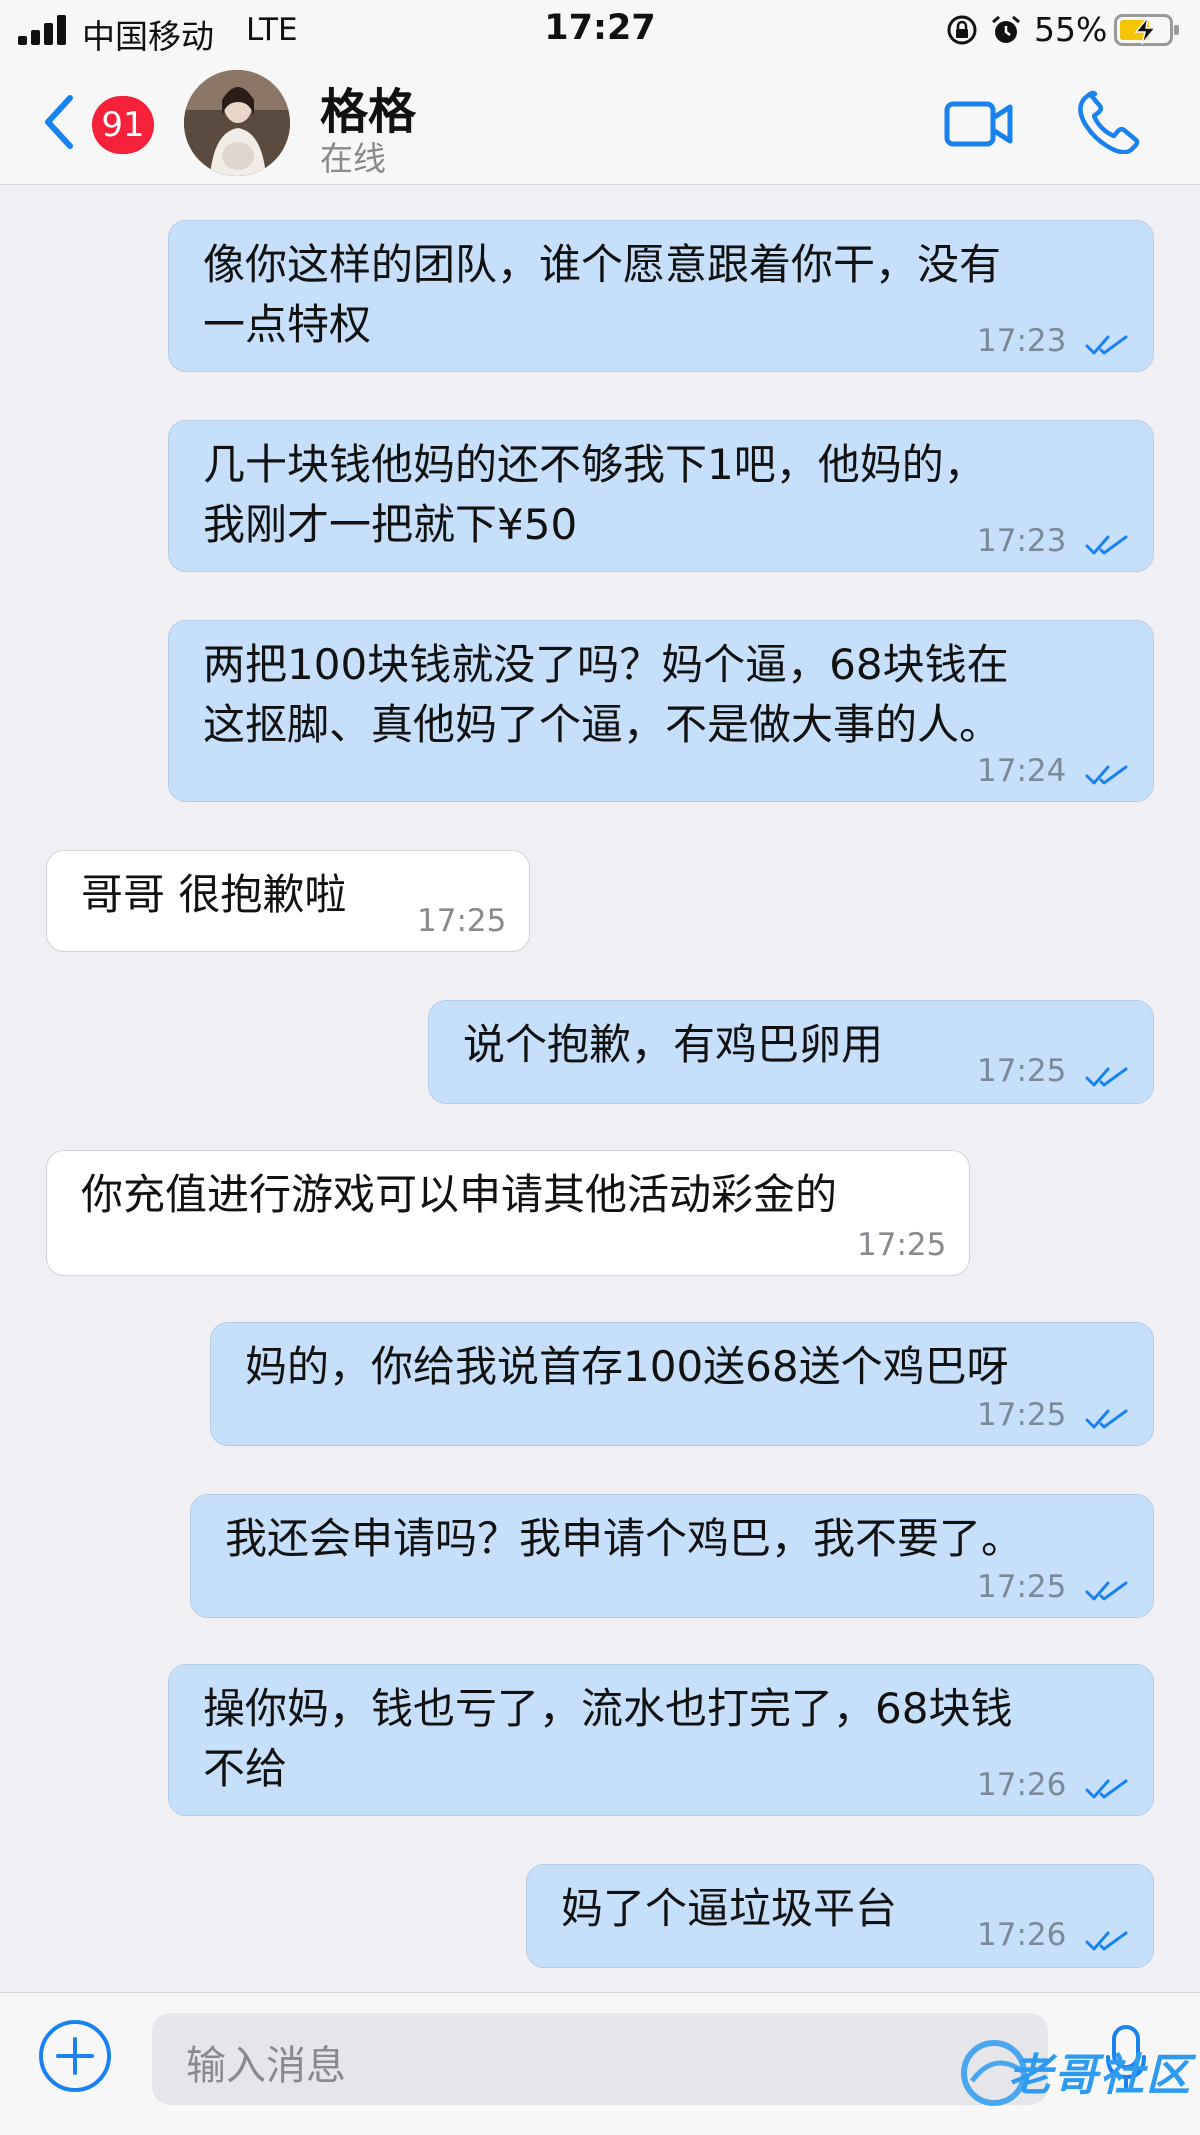  What do you see at coordinates (1071, 29) in the screenshot?
I see `battery-percent: 55%` at bounding box center [1071, 29].